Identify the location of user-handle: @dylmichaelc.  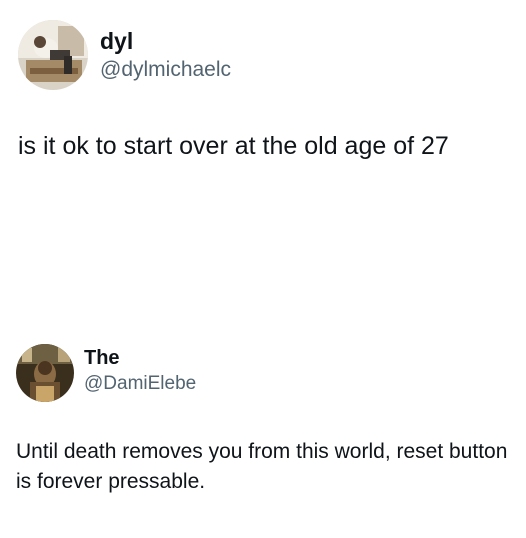
(165, 70).